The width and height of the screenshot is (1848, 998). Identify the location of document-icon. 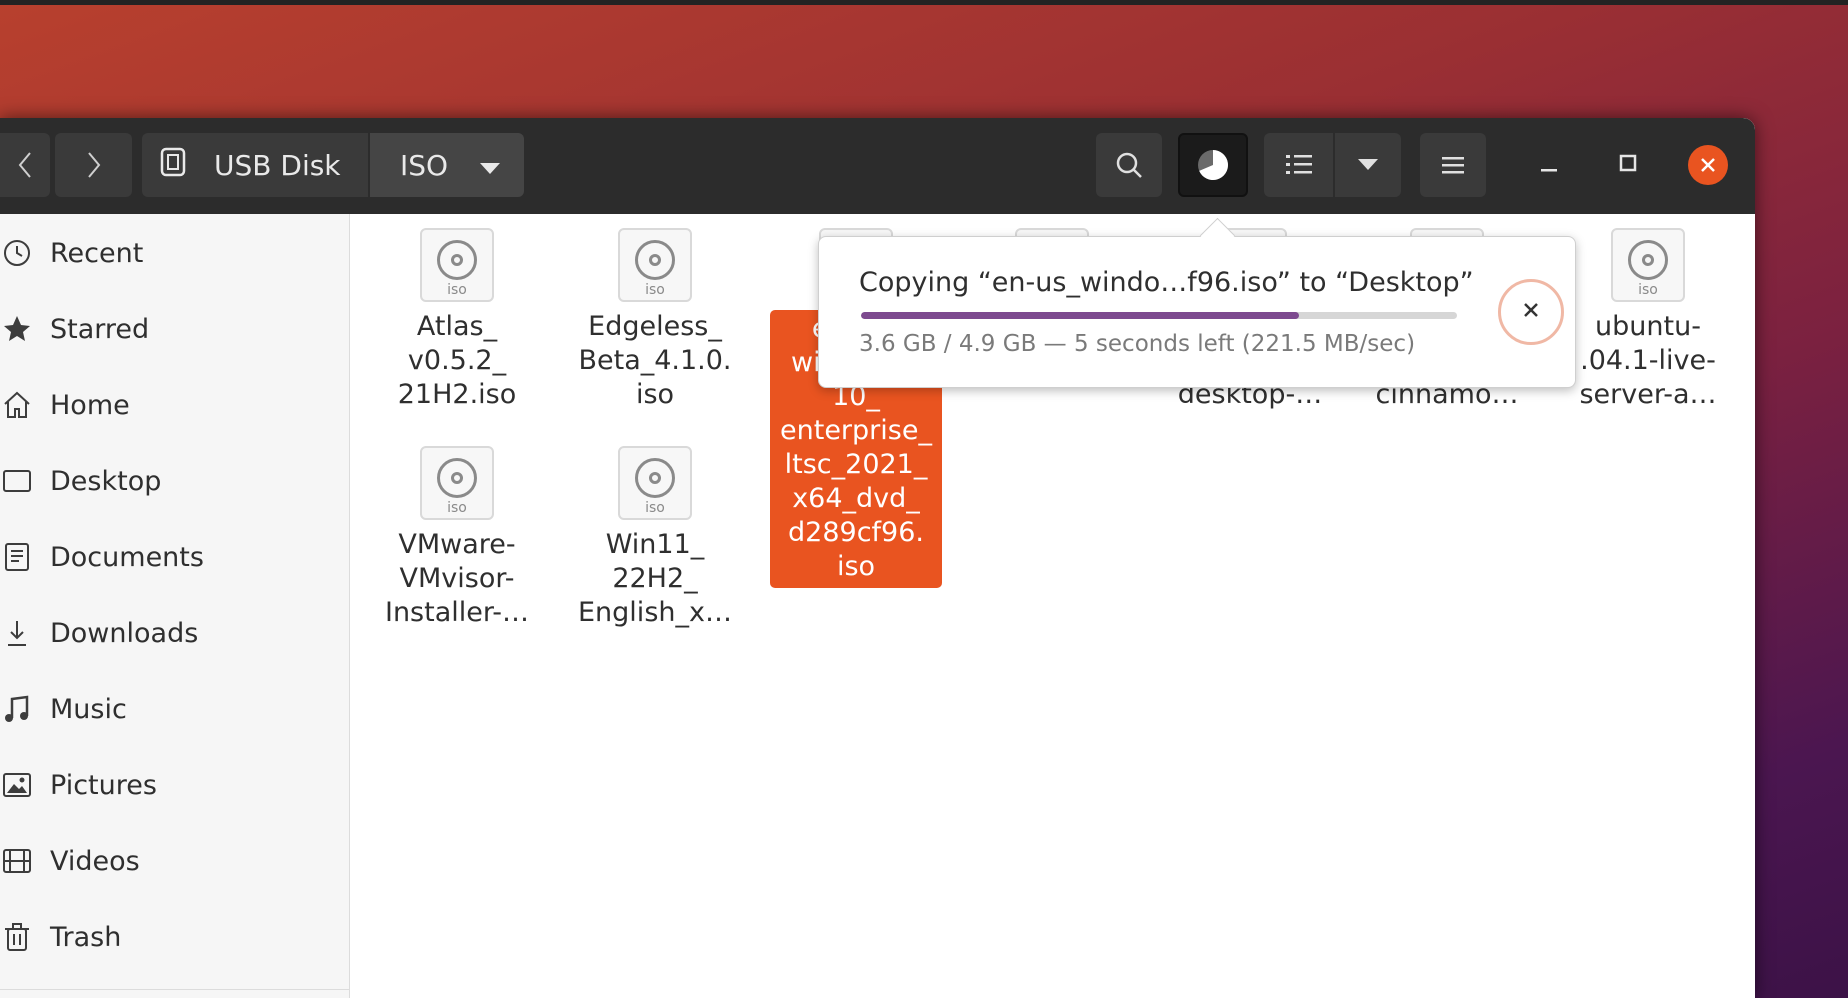
(17, 557).